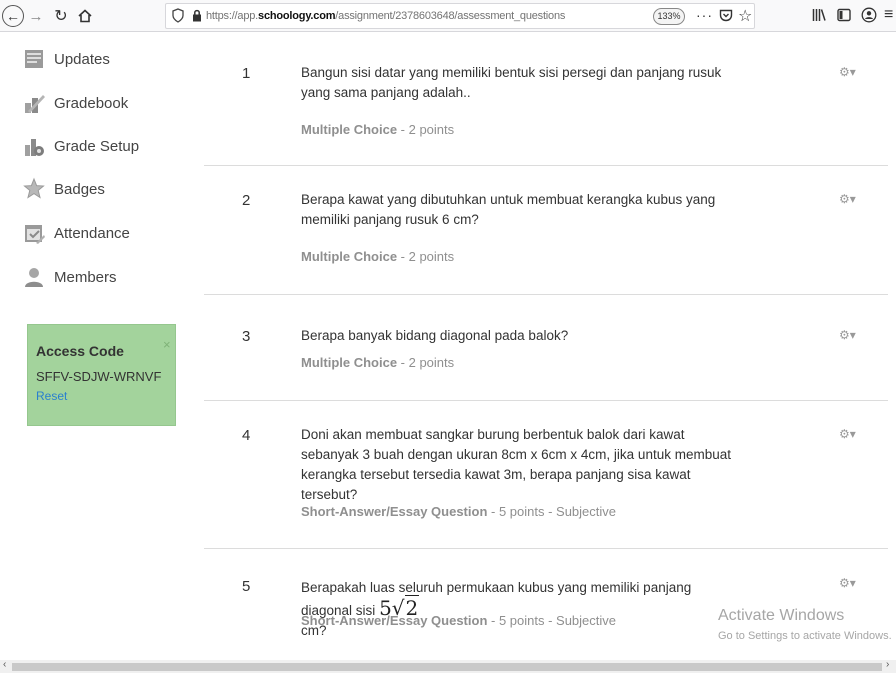 Image resolution: width=896 pixels, height=673 pixels. I want to click on scroll-right-arrow-icon: ›, so click(887, 664).